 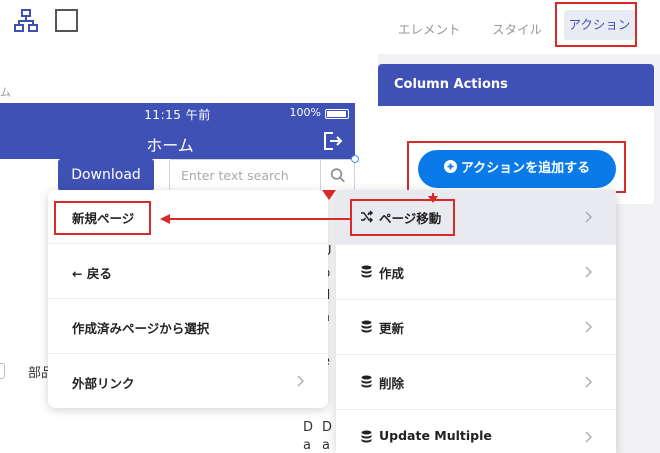 I want to click on menu-item-label: 削除, so click(x=392, y=383).